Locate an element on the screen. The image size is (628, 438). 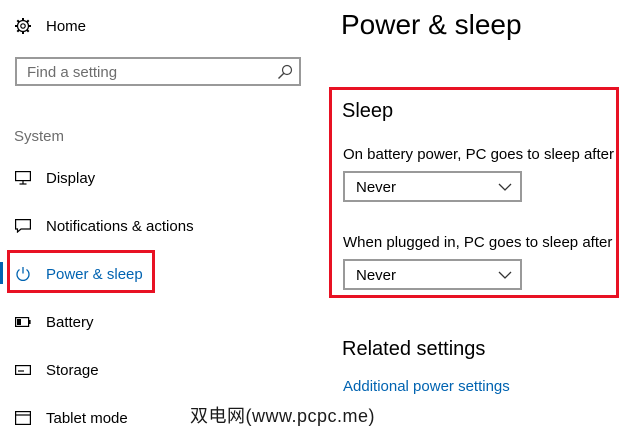
highlight-box-nav is located at coordinates (81, 271).